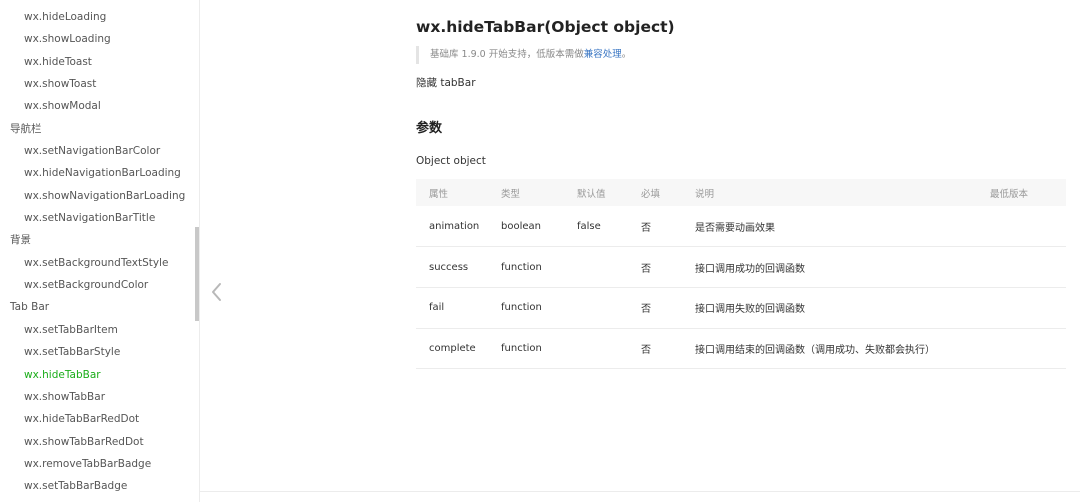 The width and height of the screenshot is (1080, 502). I want to click on table-cell: boolean, so click(539, 227).